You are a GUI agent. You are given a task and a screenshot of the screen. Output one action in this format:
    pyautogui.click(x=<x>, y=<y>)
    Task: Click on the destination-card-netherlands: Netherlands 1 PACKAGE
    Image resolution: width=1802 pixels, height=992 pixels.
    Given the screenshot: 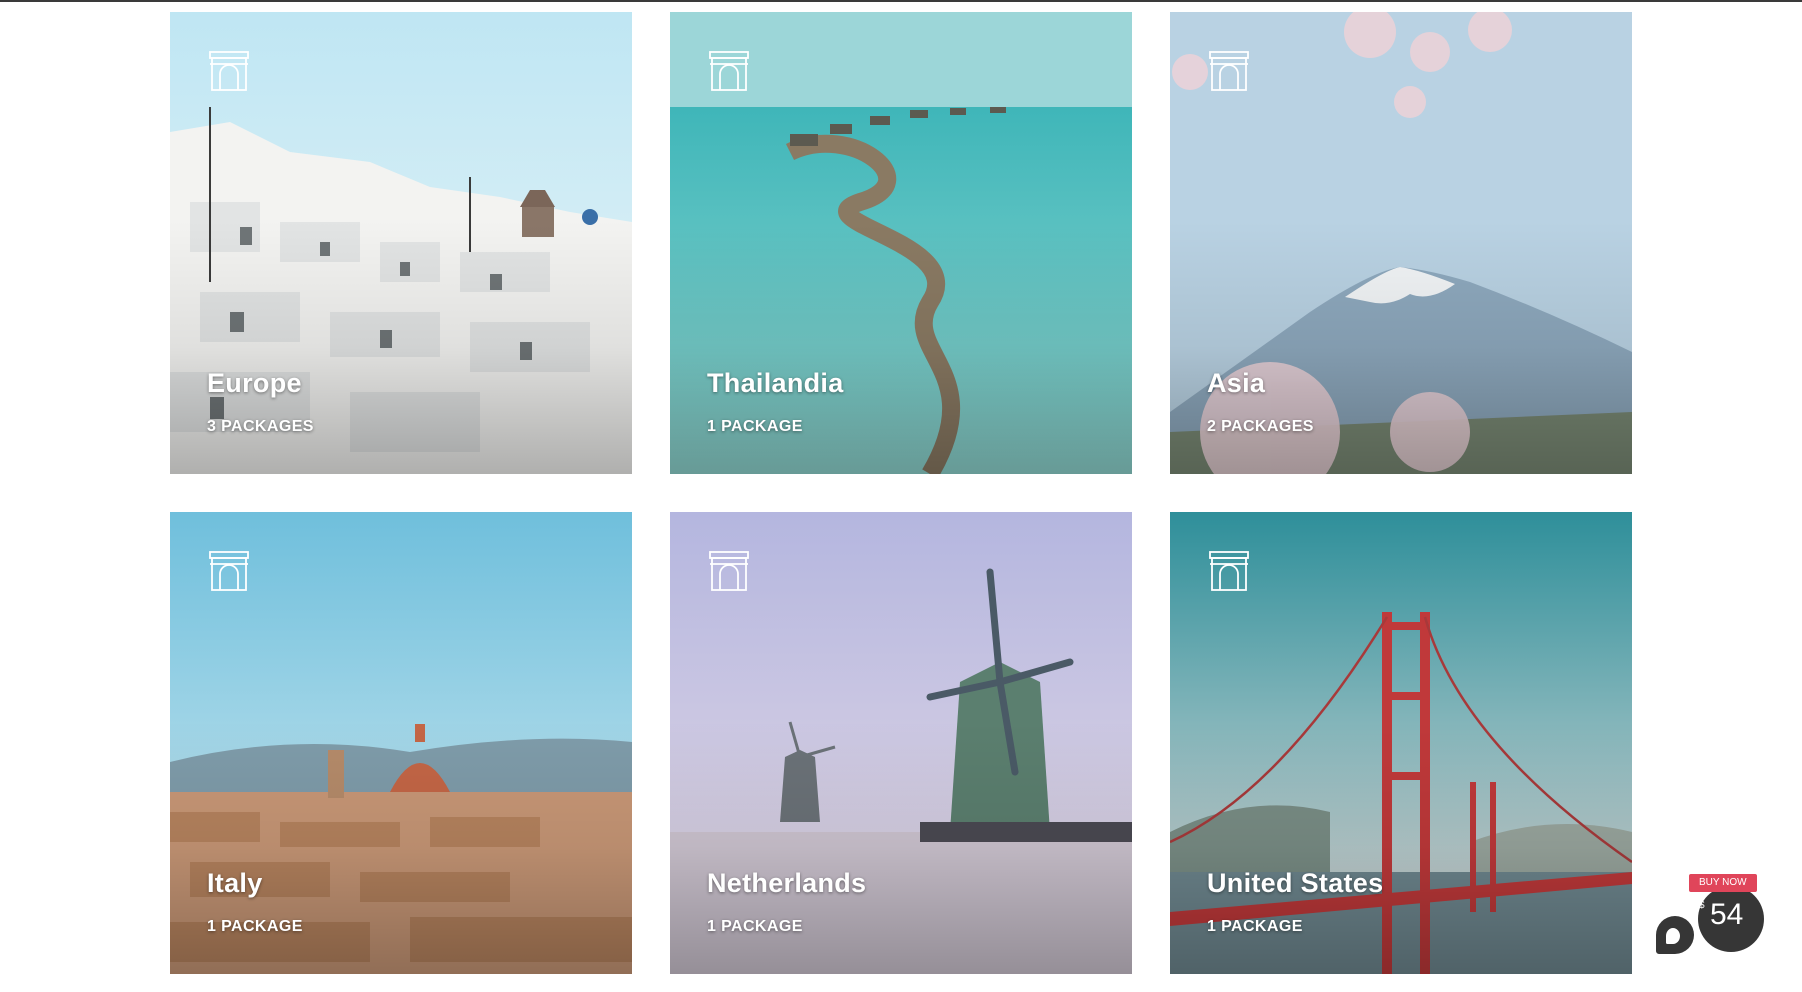 What is the action you would take?
    pyautogui.click(x=901, y=743)
    